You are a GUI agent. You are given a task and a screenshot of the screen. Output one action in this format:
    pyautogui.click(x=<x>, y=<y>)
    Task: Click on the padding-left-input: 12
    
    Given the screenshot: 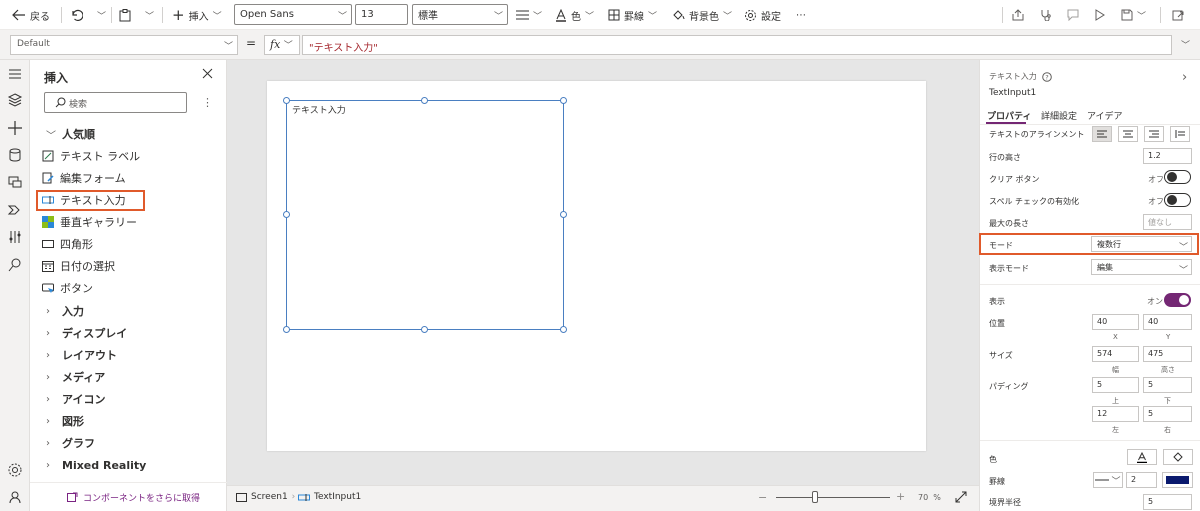 What is the action you would take?
    pyautogui.click(x=1115, y=414)
    